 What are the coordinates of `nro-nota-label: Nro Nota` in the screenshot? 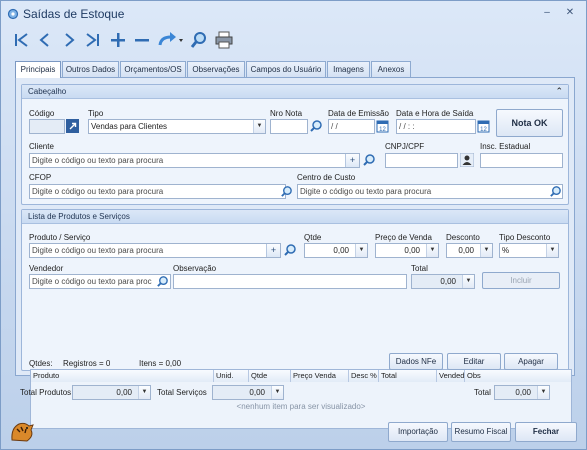 It's located at (286, 113).